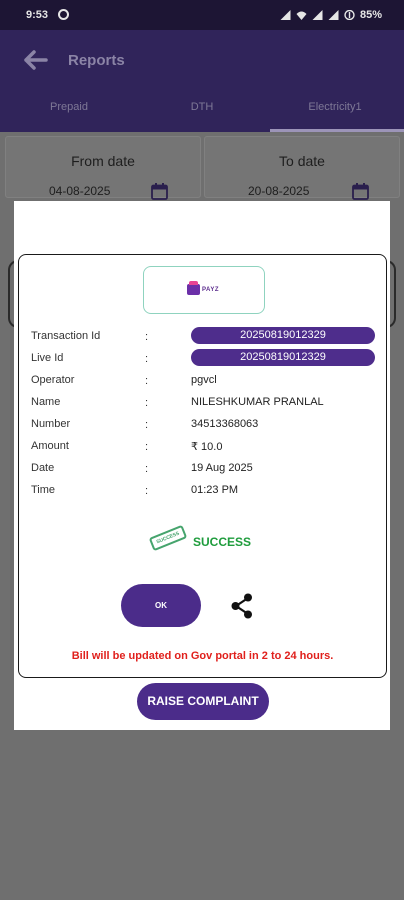  I want to click on row-value: ₹ 10.0, so click(207, 447).